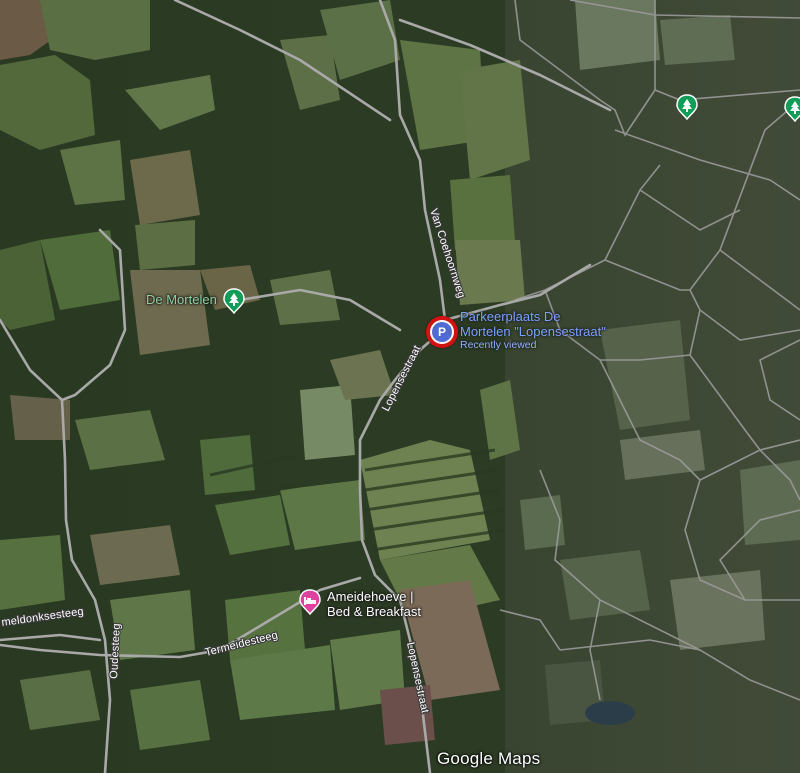 This screenshot has width=800, height=773. I want to click on parking-subtitle: Recently viewed, so click(498, 345).